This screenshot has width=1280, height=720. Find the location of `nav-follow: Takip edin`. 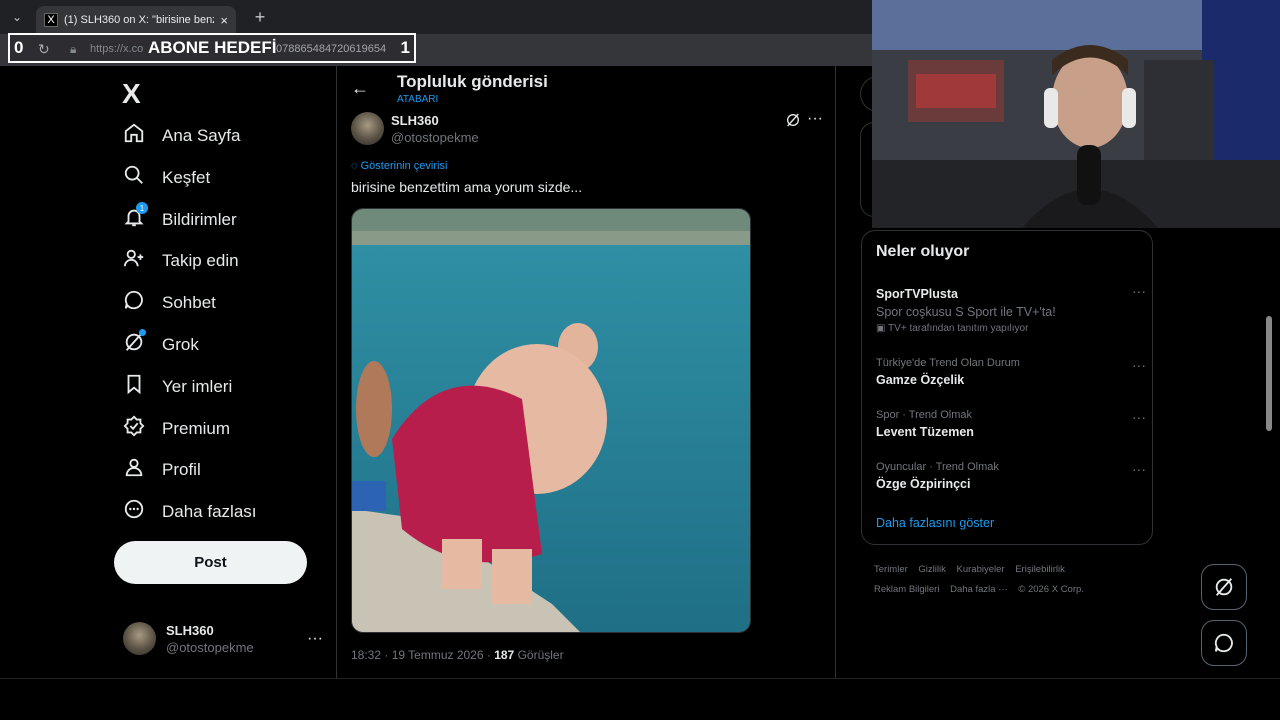

nav-follow: Takip edin is located at coordinates (178, 261).